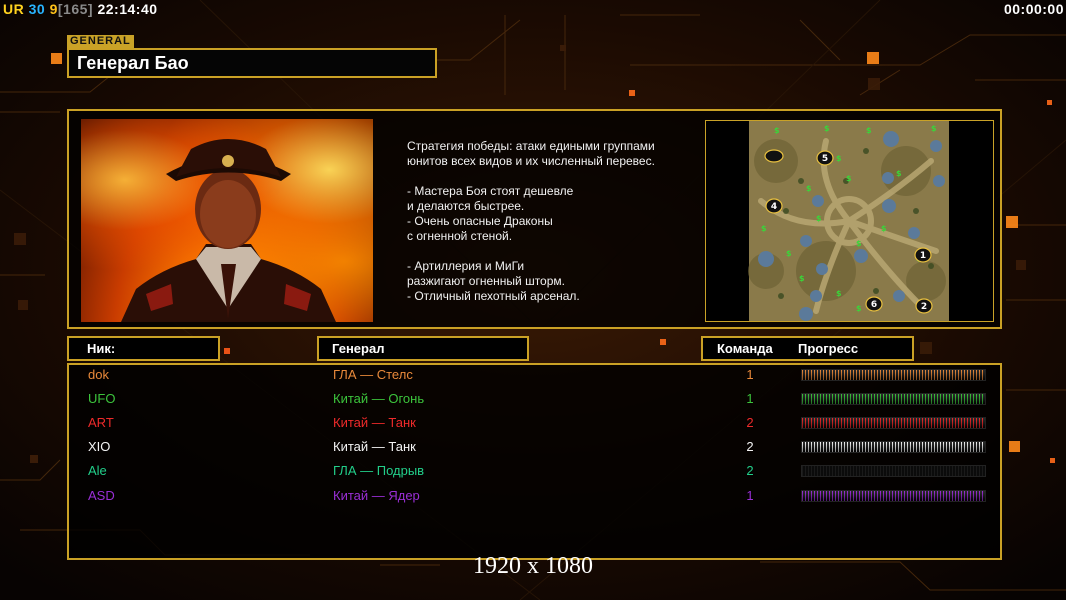  I want to click on column-header-nick: Ник:, so click(143, 348).